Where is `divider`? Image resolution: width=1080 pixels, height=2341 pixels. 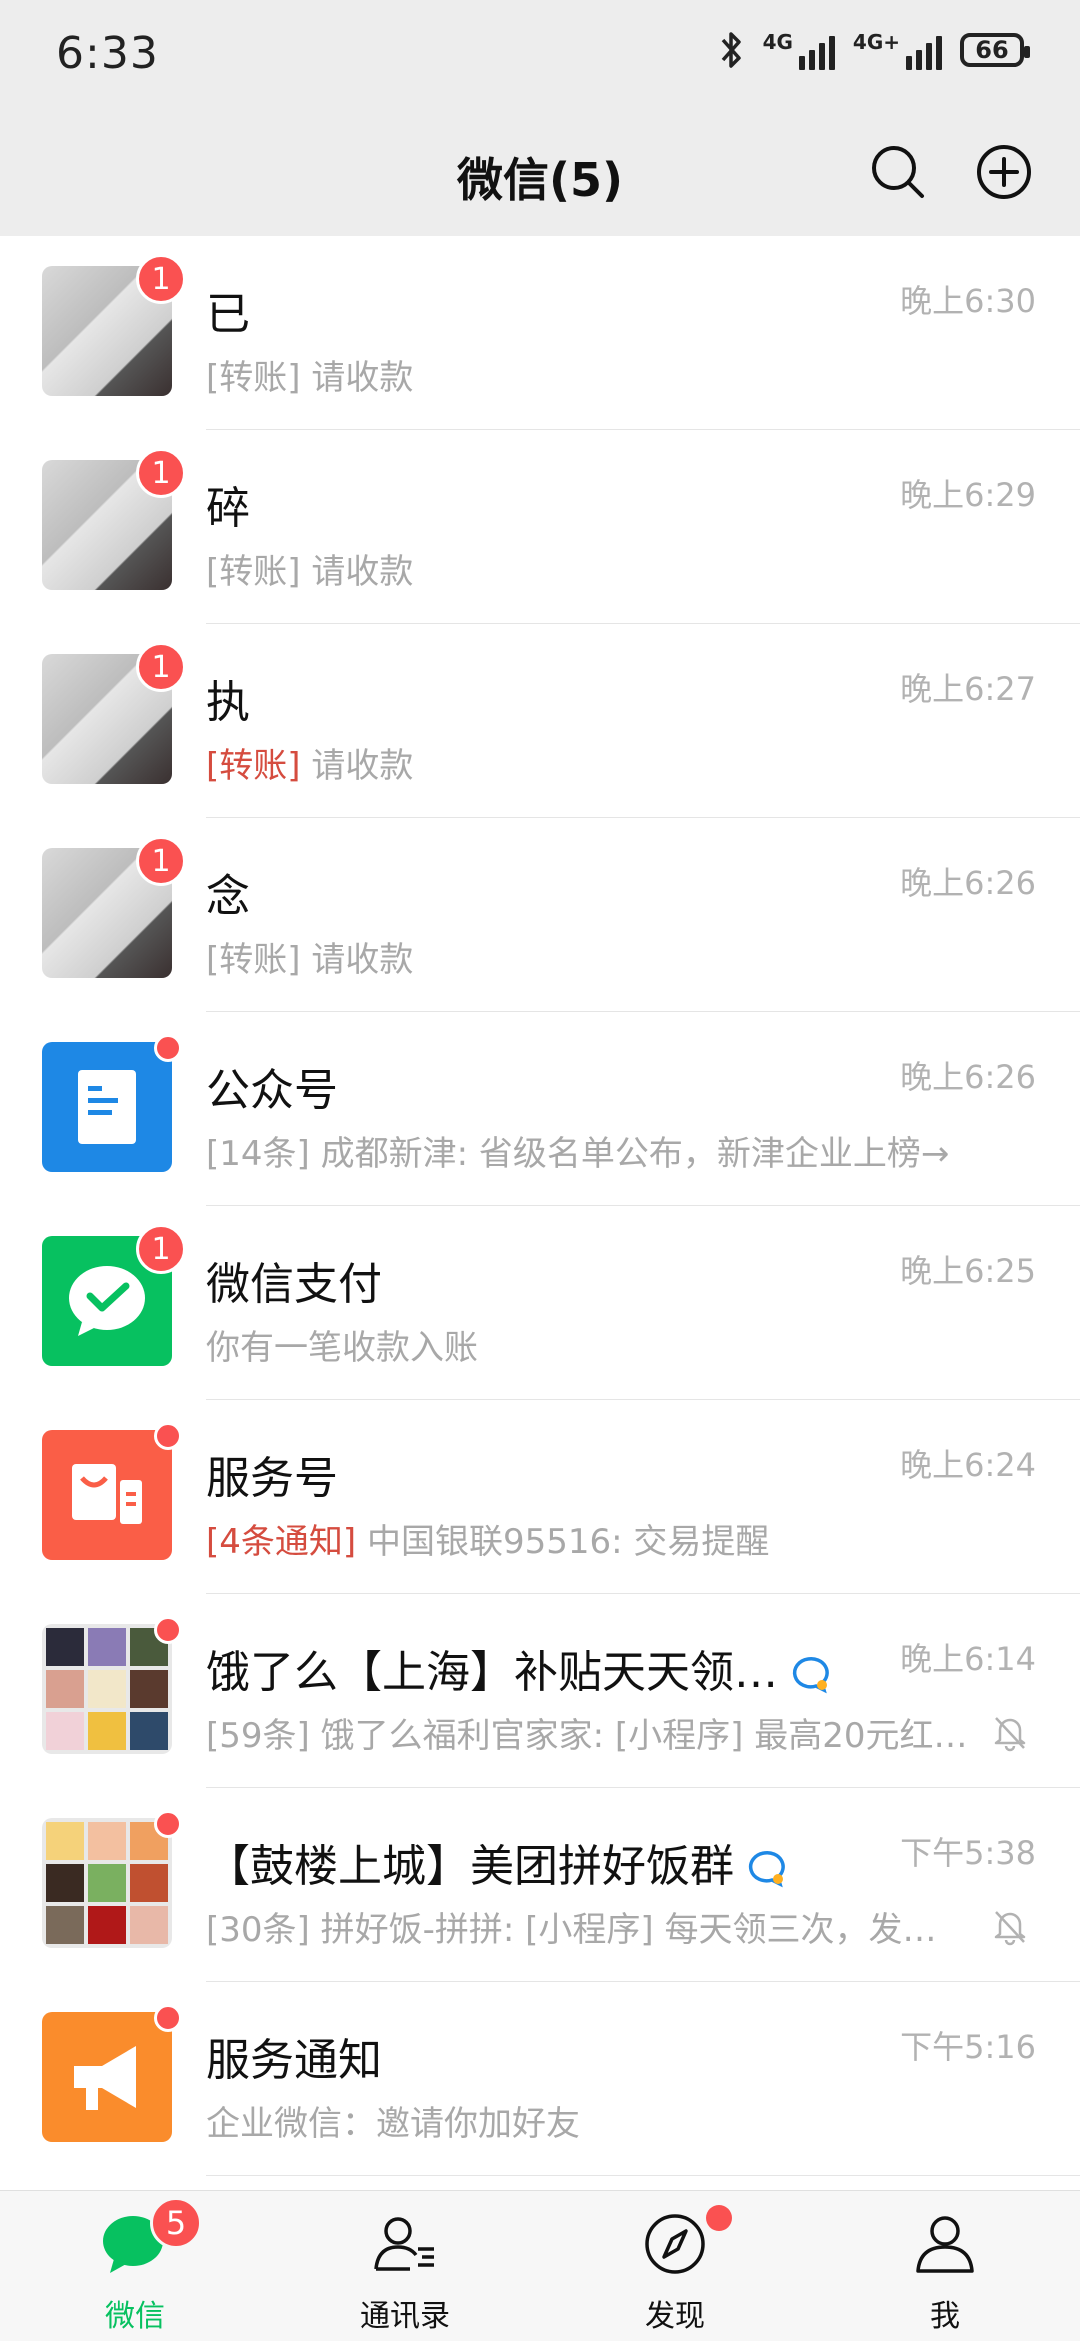
divider is located at coordinates (643, 2175).